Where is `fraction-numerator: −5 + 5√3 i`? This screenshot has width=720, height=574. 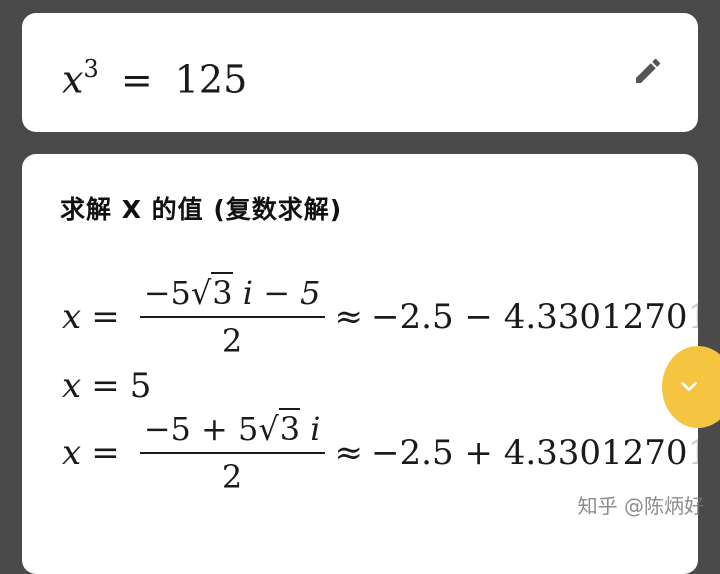
fraction-numerator: −5 + 5√3 i is located at coordinates (232, 428).